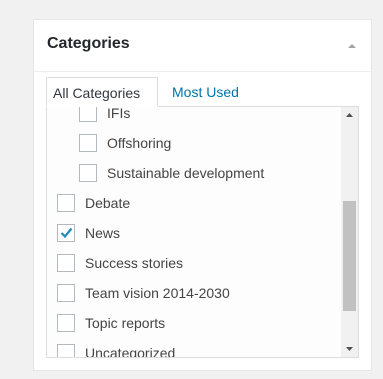  What do you see at coordinates (125, 323) in the screenshot?
I see `category-label: Topic reports` at bounding box center [125, 323].